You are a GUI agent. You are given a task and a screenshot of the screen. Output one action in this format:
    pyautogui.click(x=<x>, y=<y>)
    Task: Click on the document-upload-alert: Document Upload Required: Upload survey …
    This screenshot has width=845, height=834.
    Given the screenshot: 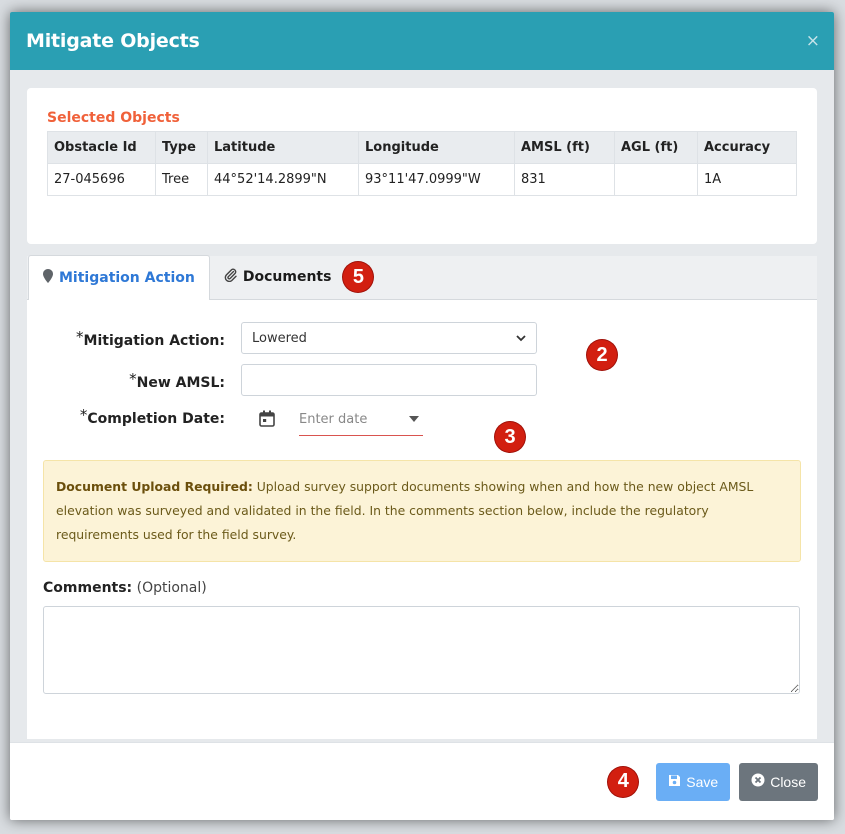 What is the action you would take?
    pyautogui.click(x=422, y=511)
    